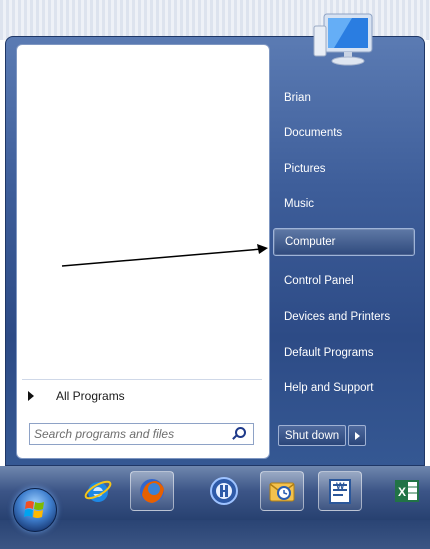  Describe the element at coordinates (402, 492) in the screenshot. I see `svg-text: X` at that location.